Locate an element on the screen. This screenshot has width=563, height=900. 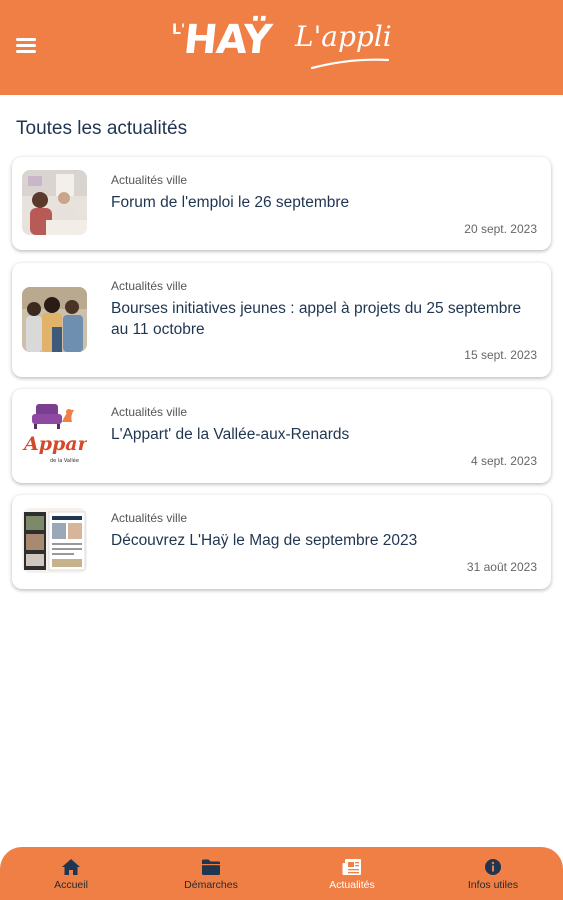
news-date: 15 sept. 2023 is located at coordinates (500, 355).